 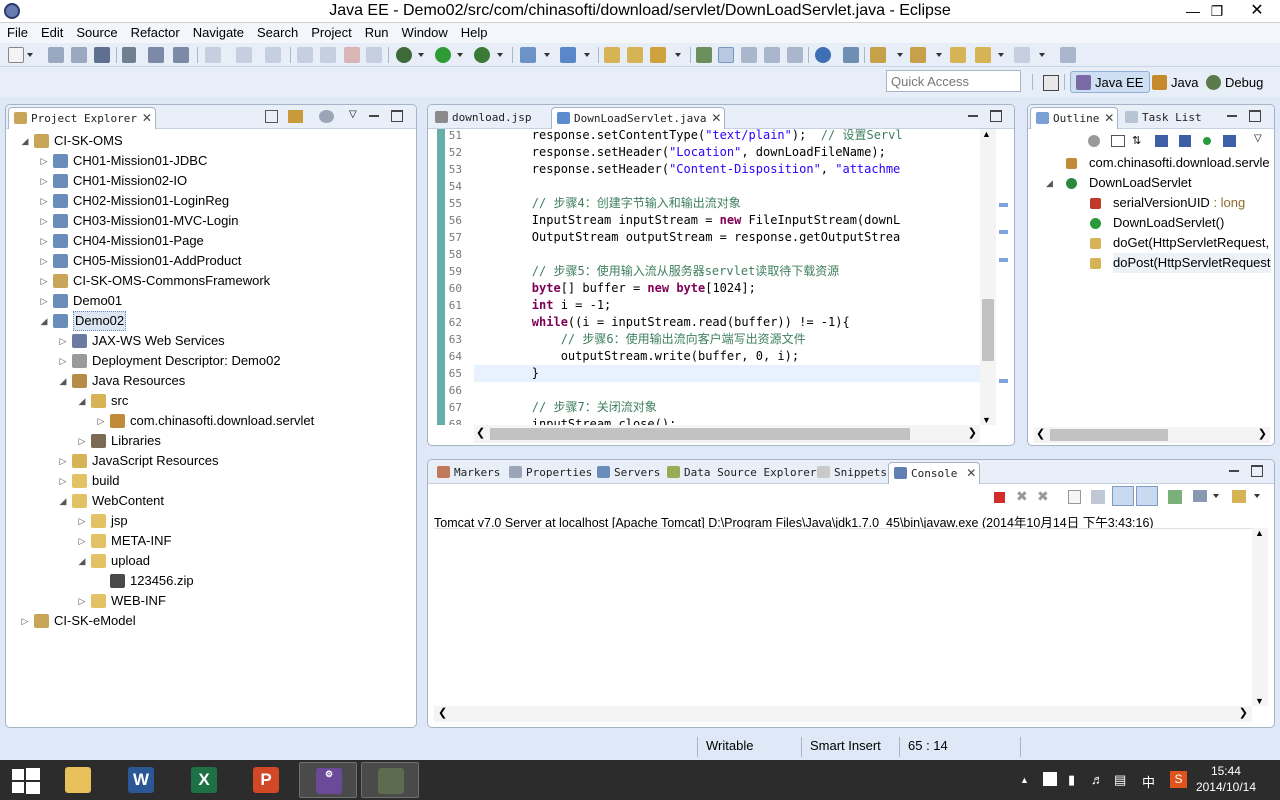 What do you see at coordinates (213, 55) in the screenshot?
I see `undo-icon` at bounding box center [213, 55].